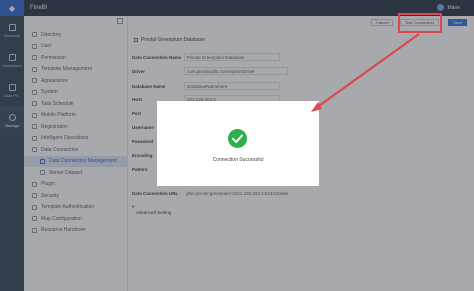  What do you see at coordinates (365, 72) in the screenshot?
I see `annotation-arrow-icon` at bounding box center [365, 72].